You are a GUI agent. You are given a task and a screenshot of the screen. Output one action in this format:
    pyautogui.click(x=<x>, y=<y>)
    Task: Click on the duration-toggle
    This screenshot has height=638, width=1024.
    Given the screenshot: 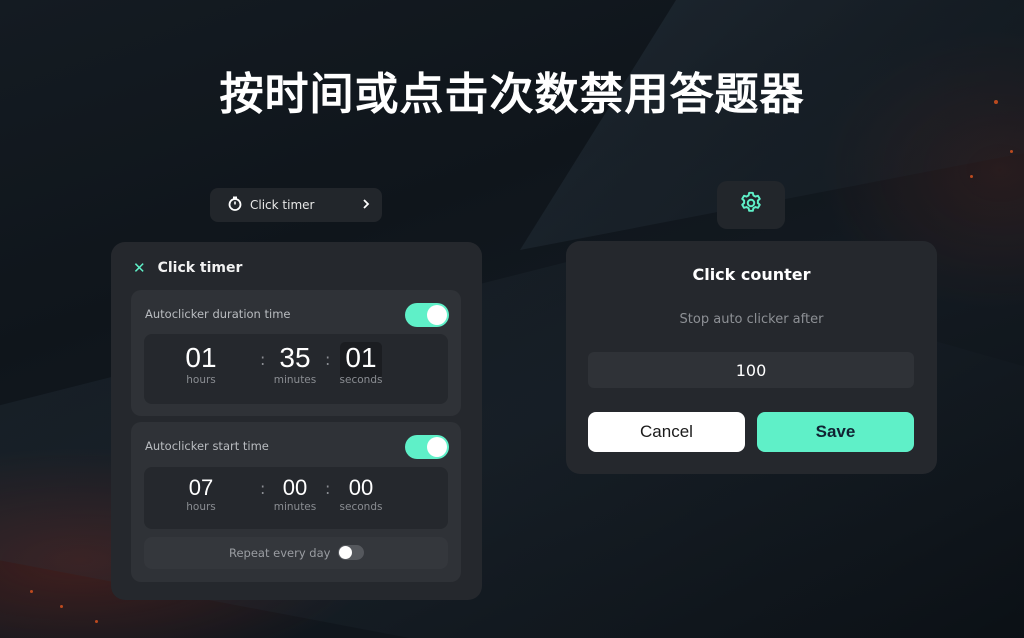 What is the action you would take?
    pyautogui.click(x=427, y=315)
    